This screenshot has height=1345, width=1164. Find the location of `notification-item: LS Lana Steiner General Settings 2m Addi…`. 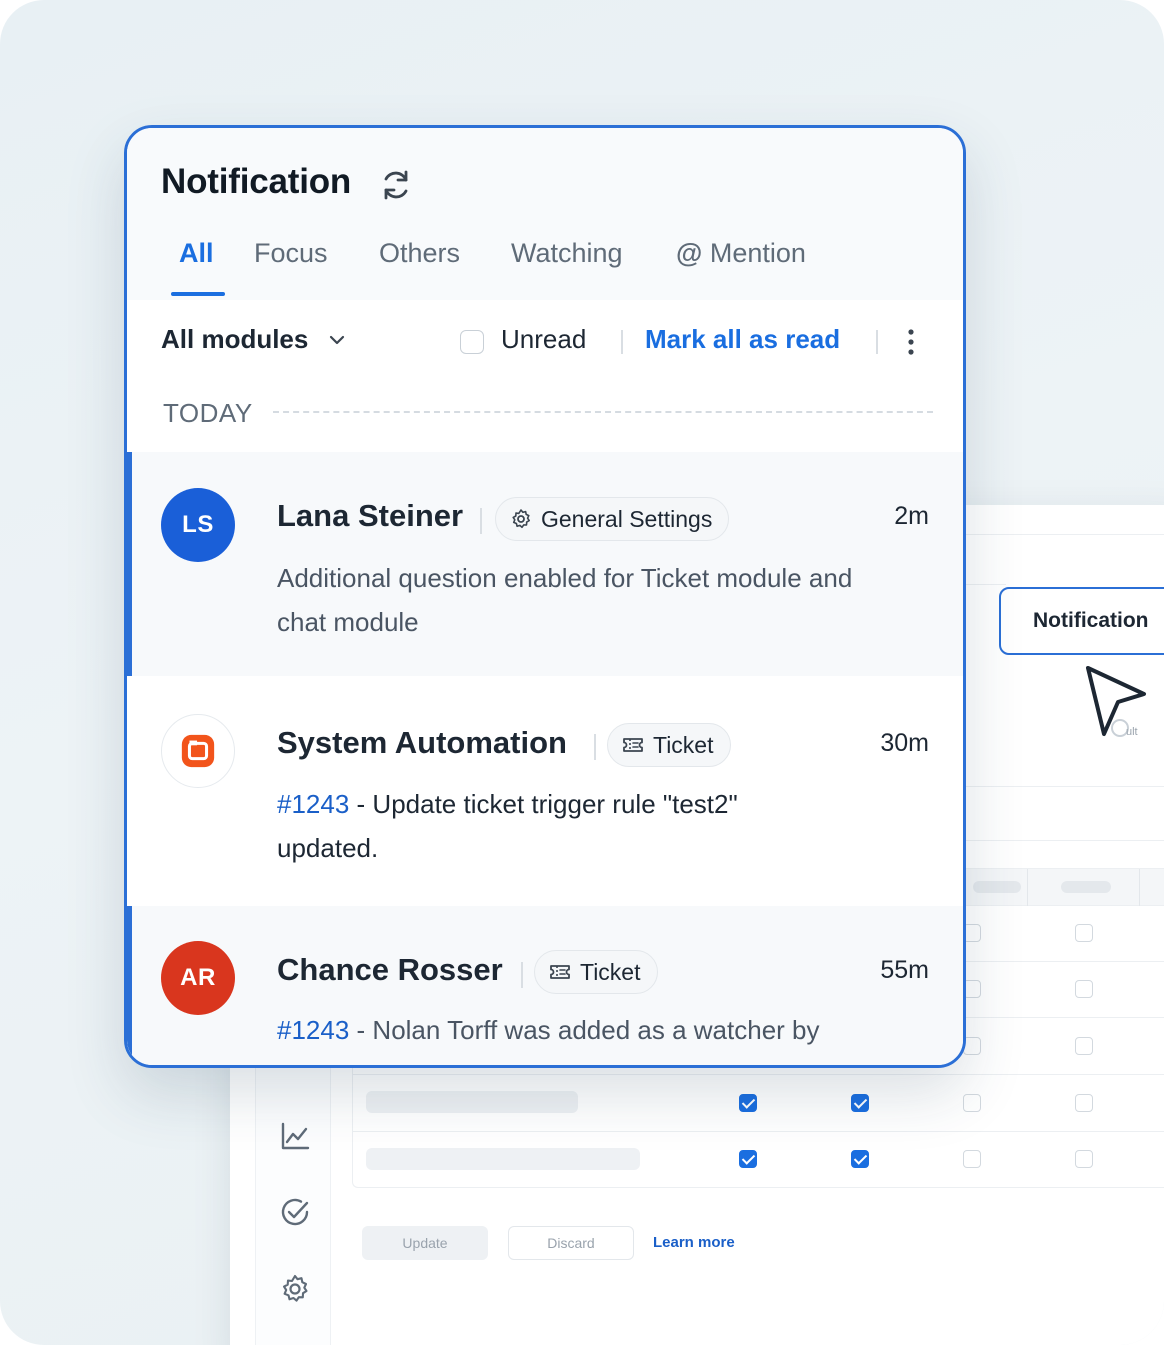

notification-item: LS Lana Steiner General Settings 2m Addi… is located at coordinates (545, 564).